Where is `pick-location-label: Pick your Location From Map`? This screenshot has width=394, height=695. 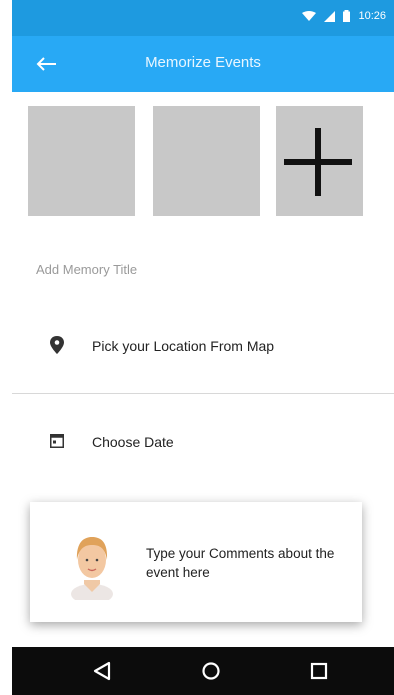 pick-location-label: Pick your Location From Map is located at coordinates (183, 346).